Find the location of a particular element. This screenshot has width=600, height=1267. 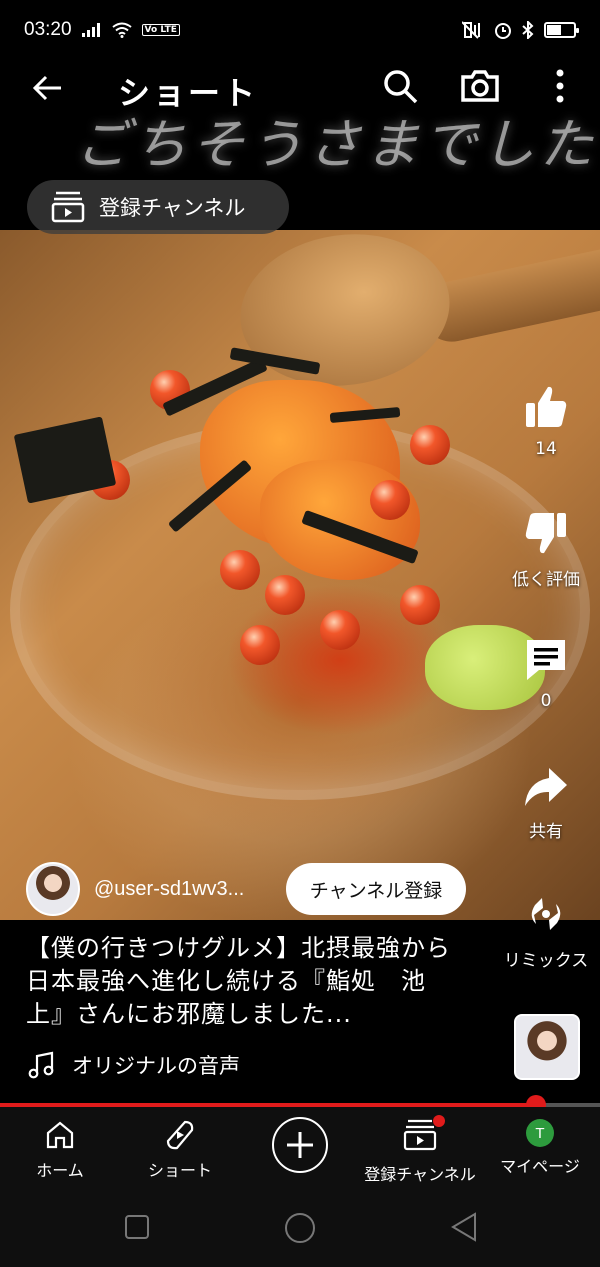

comments-button: 0 is located at coordinates (546, 673).